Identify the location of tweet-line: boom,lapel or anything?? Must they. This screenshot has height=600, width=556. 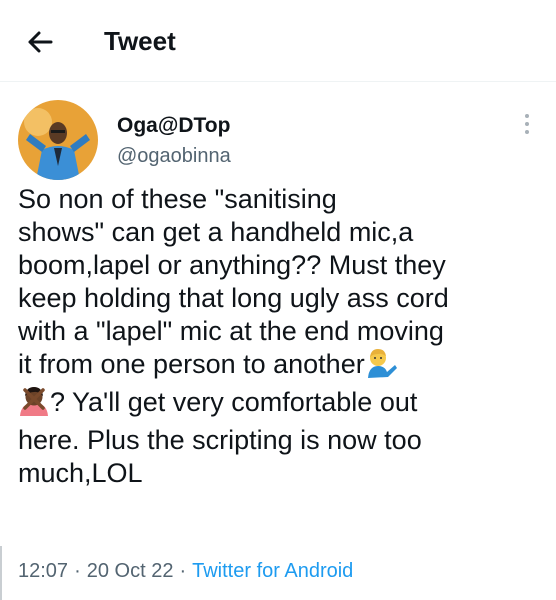
(232, 265).